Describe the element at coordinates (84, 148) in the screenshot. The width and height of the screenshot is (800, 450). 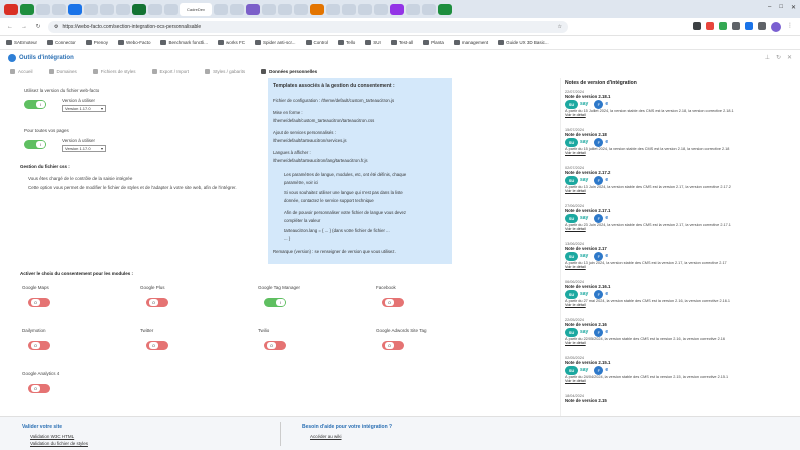
I see `version-select-2: Version 1.17.0 ▾` at that location.